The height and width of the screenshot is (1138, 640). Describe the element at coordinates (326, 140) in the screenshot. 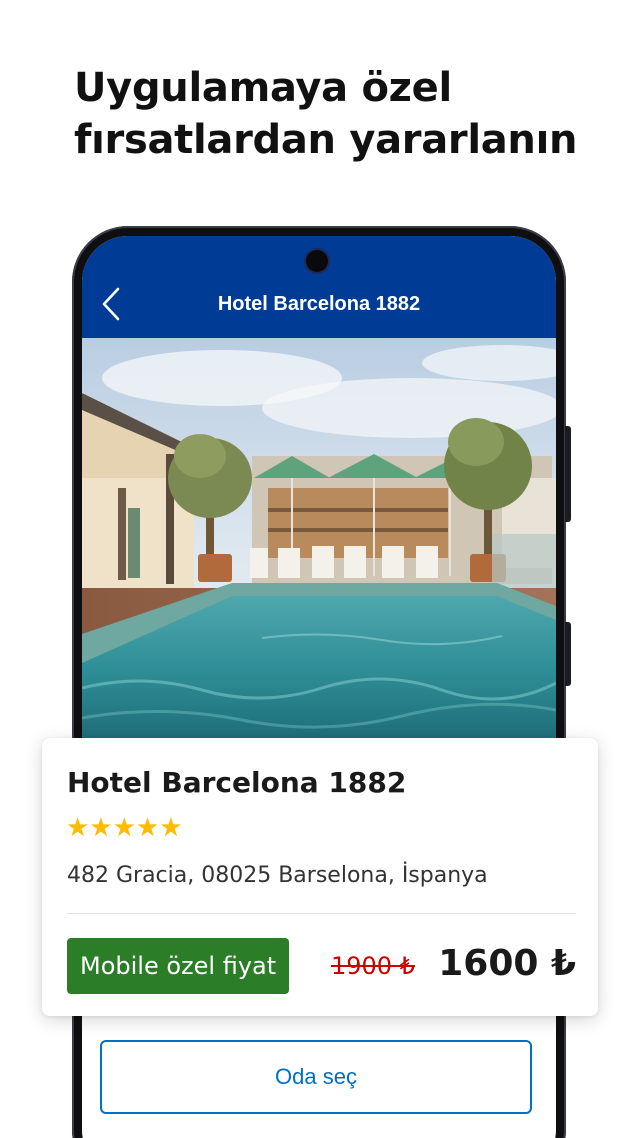

I see `headline-line-2: fırsatlardan yararlanın` at that location.